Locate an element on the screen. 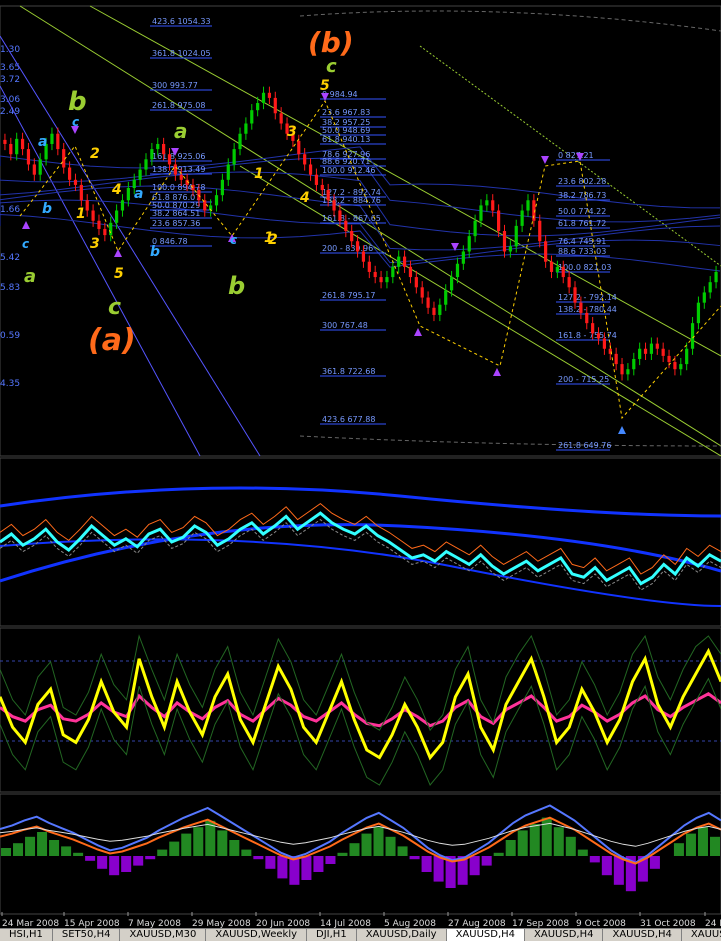  fibo-level-label: 23.6 802.28 is located at coordinates (582, 181).